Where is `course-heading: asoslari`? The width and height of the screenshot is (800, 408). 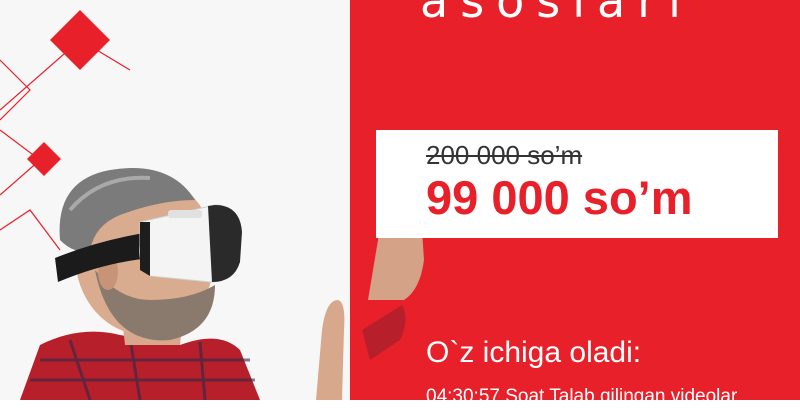 course-heading: asoslari is located at coordinates (556, 14).